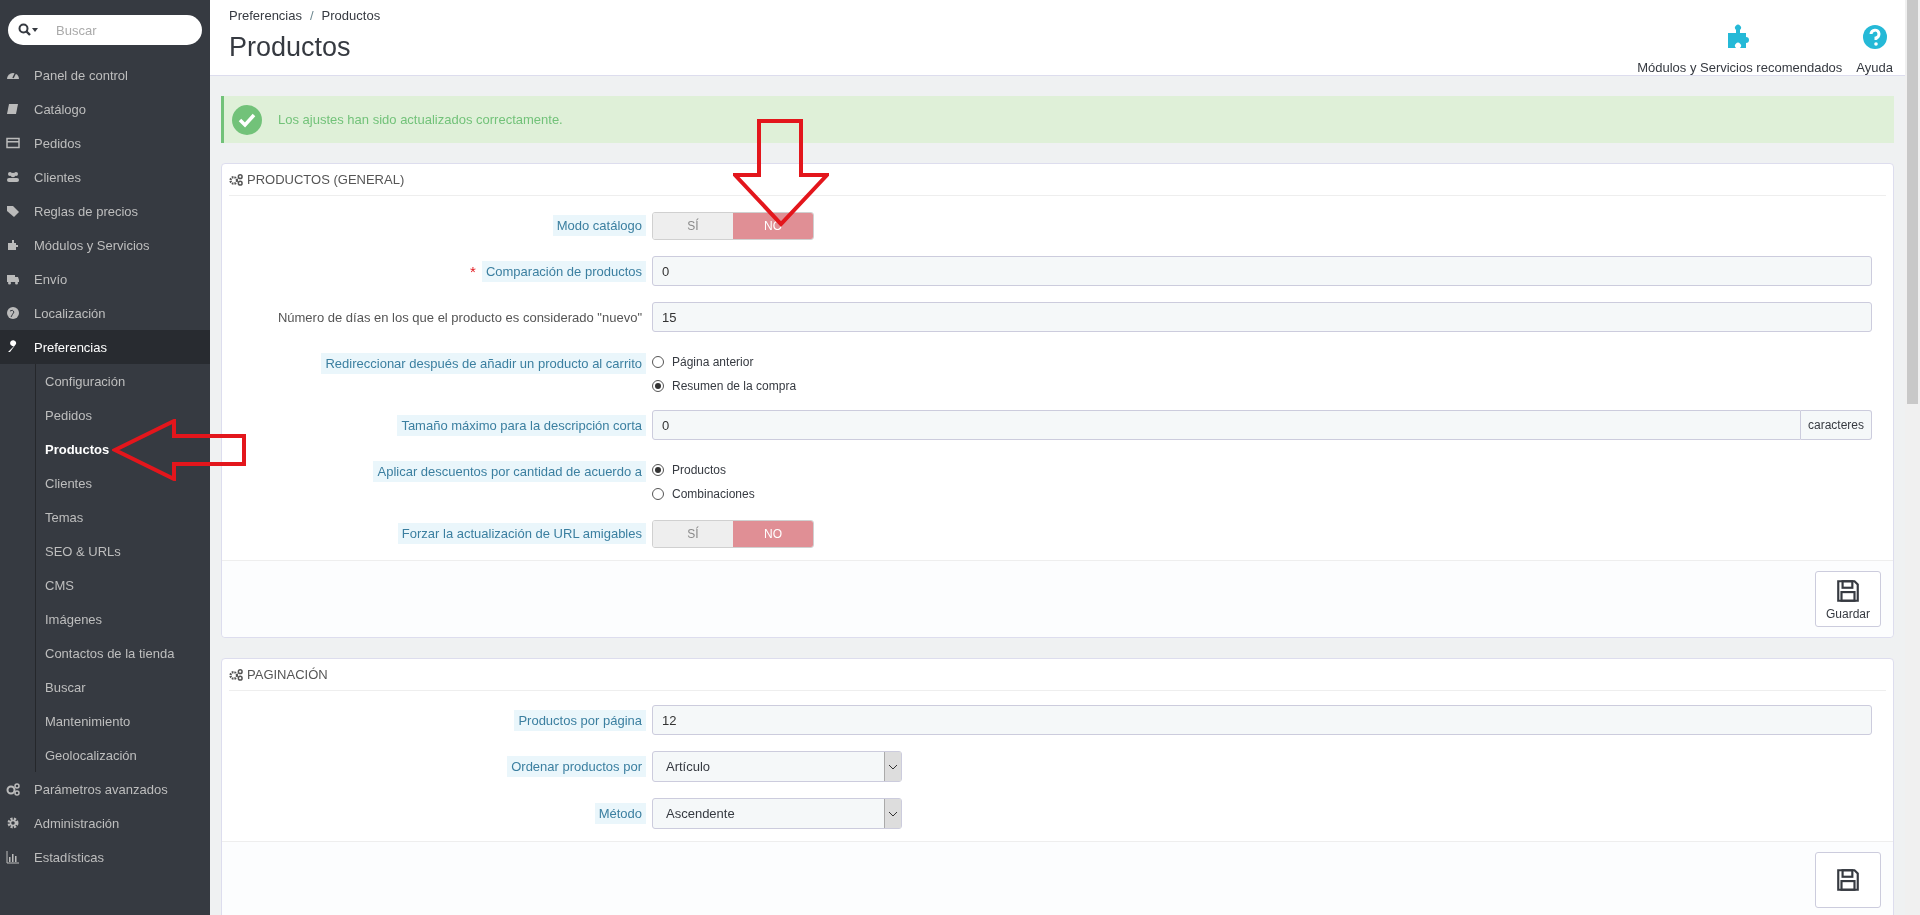 The height and width of the screenshot is (915, 1920). I want to click on submenu-item: SEO & URLs, so click(123, 551).